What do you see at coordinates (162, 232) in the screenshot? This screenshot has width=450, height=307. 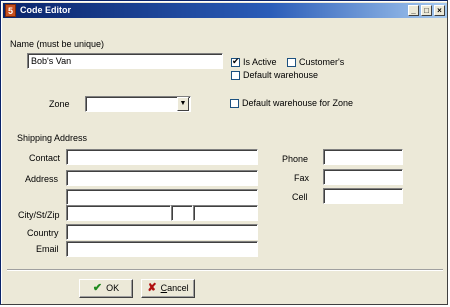 I see `country-input` at bounding box center [162, 232].